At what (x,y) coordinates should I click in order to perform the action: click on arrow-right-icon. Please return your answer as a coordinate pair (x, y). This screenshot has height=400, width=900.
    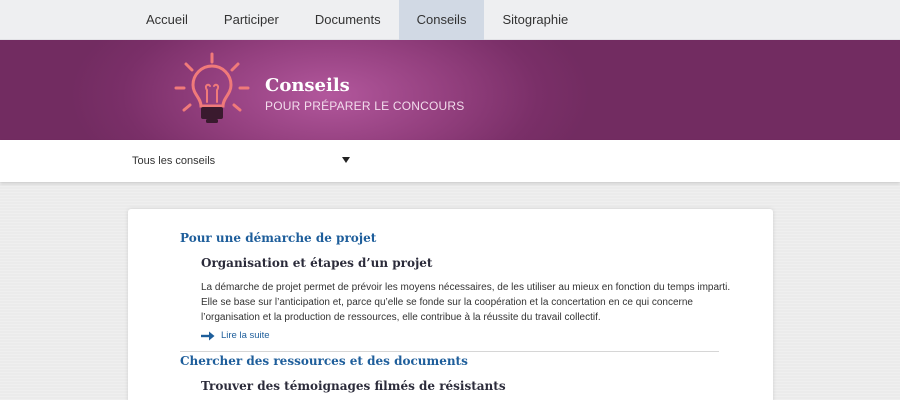
    Looking at the image, I should click on (208, 335).